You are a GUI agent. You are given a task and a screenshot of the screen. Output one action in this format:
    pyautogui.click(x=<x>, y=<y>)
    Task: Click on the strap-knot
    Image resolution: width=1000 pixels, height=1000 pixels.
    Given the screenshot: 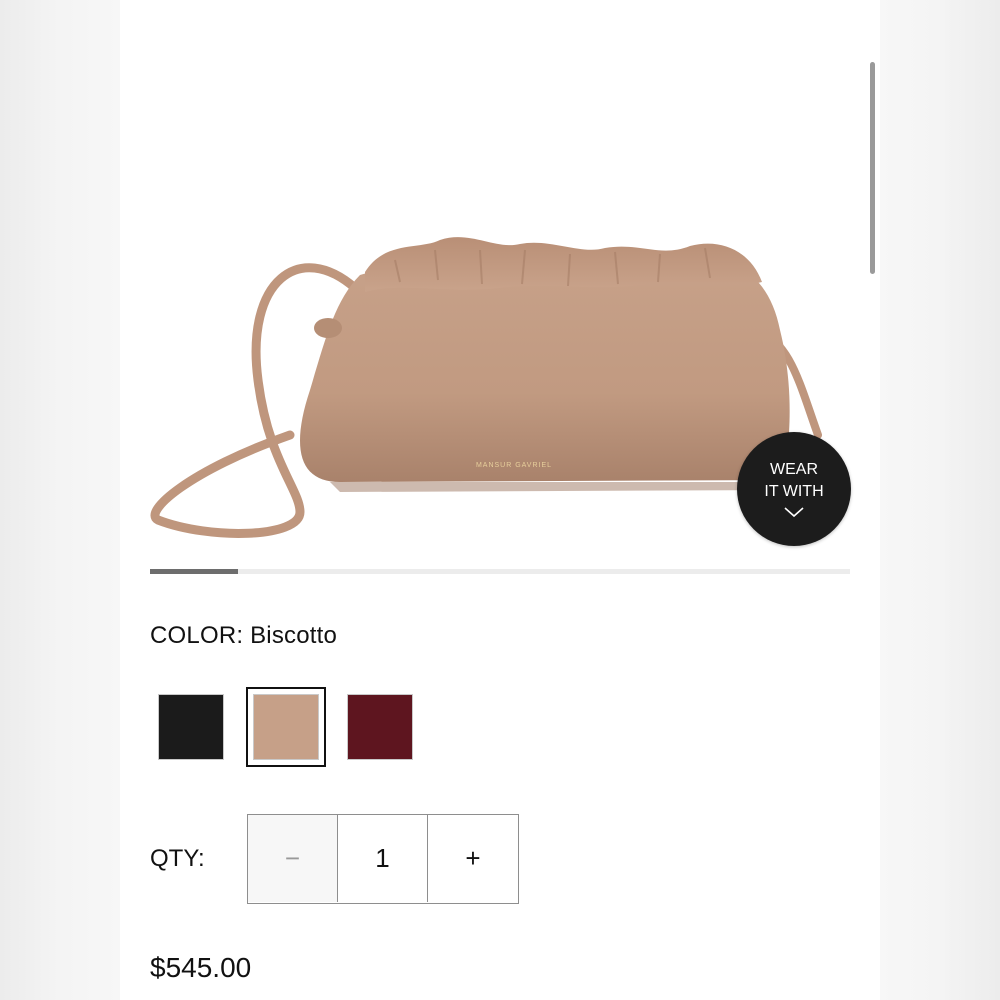 What is the action you would take?
    pyautogui.click(x=328, y=328)
    